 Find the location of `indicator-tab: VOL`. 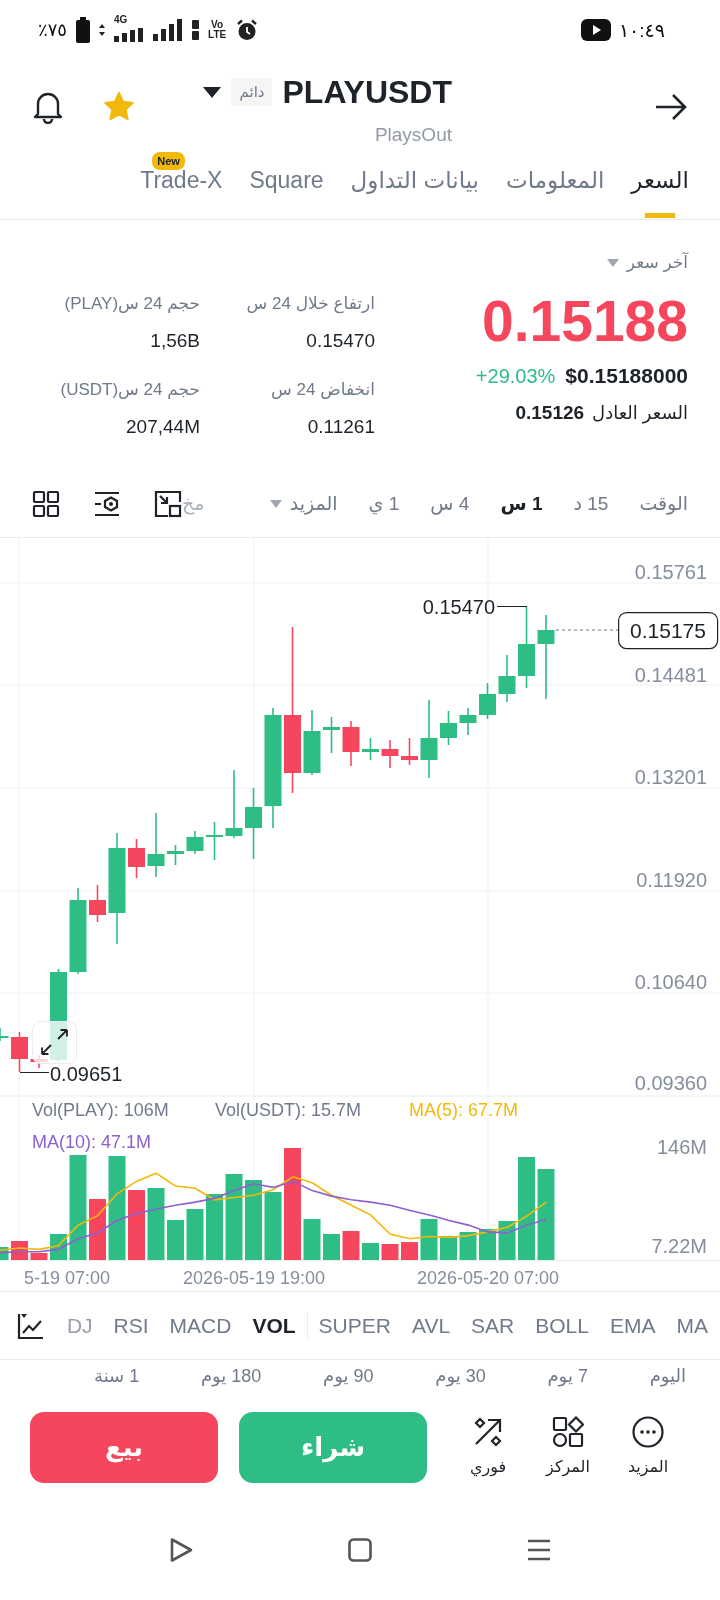

indicator-tab: VOL is located at coordinates (274, 1325).